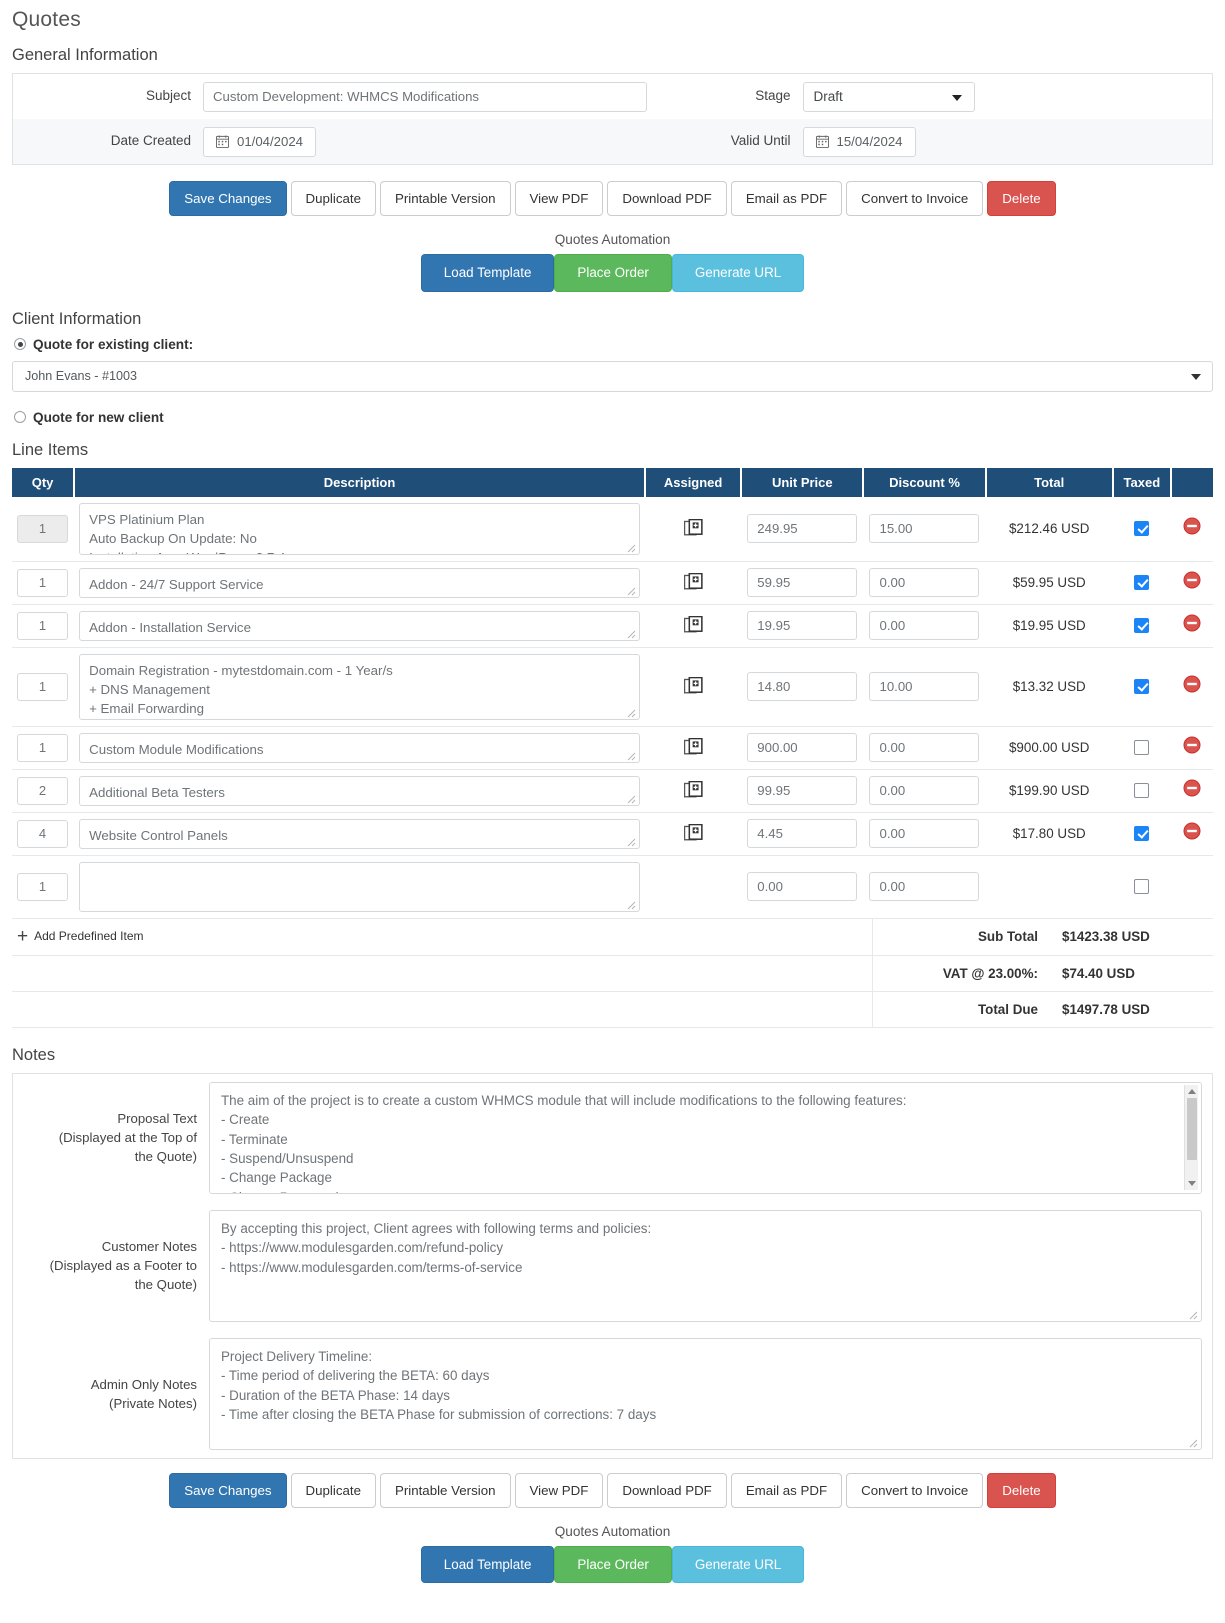 The image size is (1225, 1623). I want to click on add-predefined-item-button: + Add Predefined Item, so click(80, 936).